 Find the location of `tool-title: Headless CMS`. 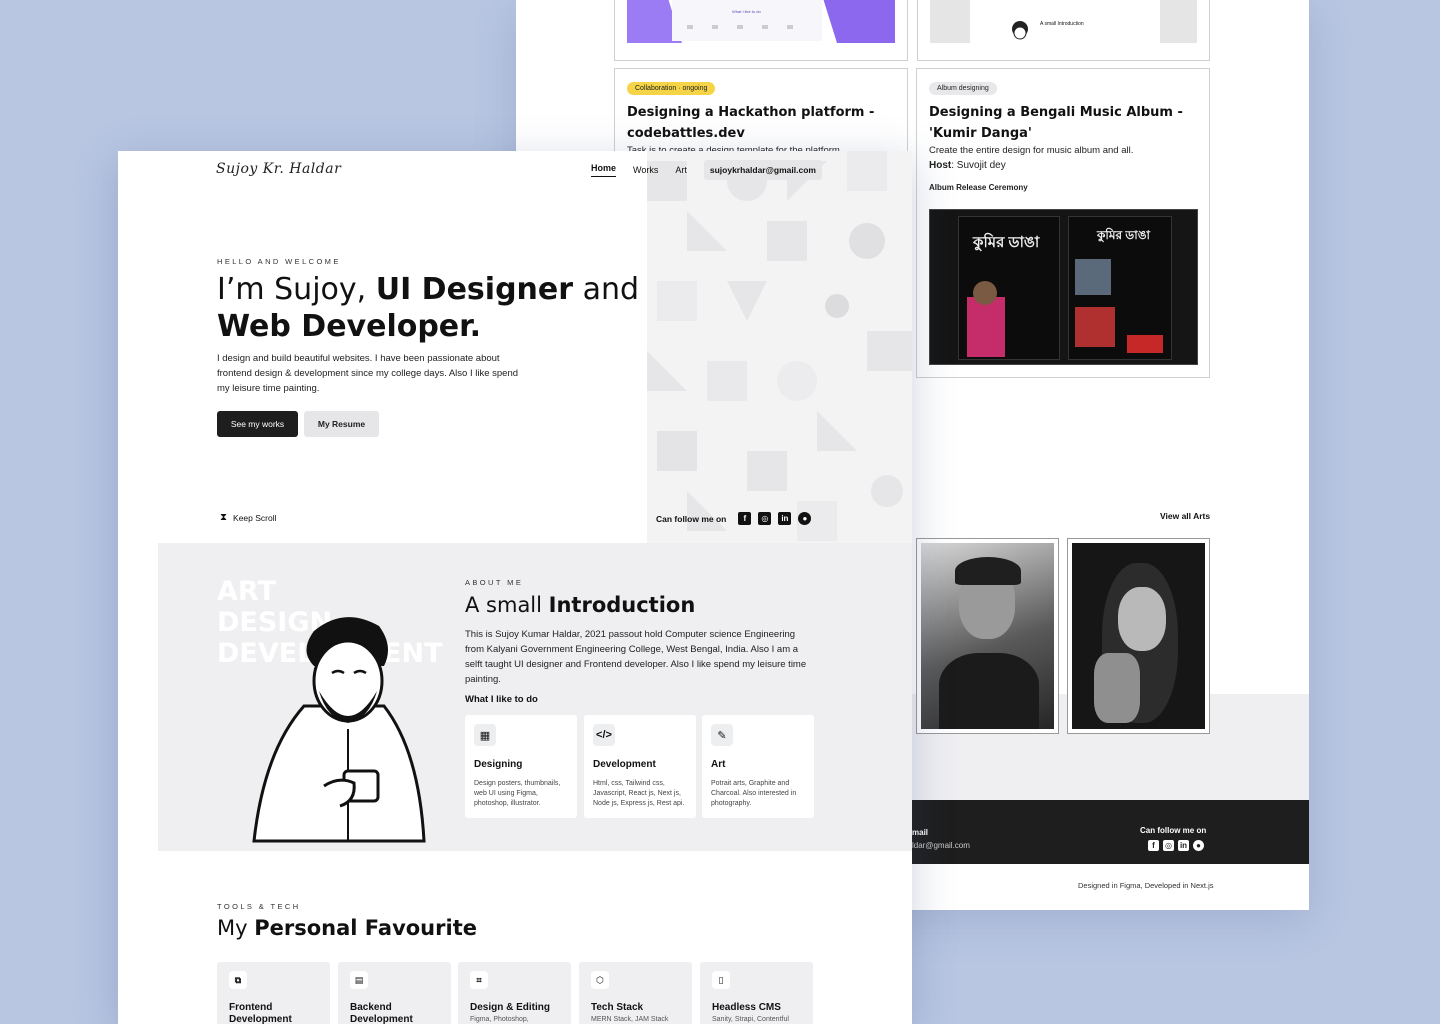

tool-title: Headless CMS is located at coordinates (746, 1007).